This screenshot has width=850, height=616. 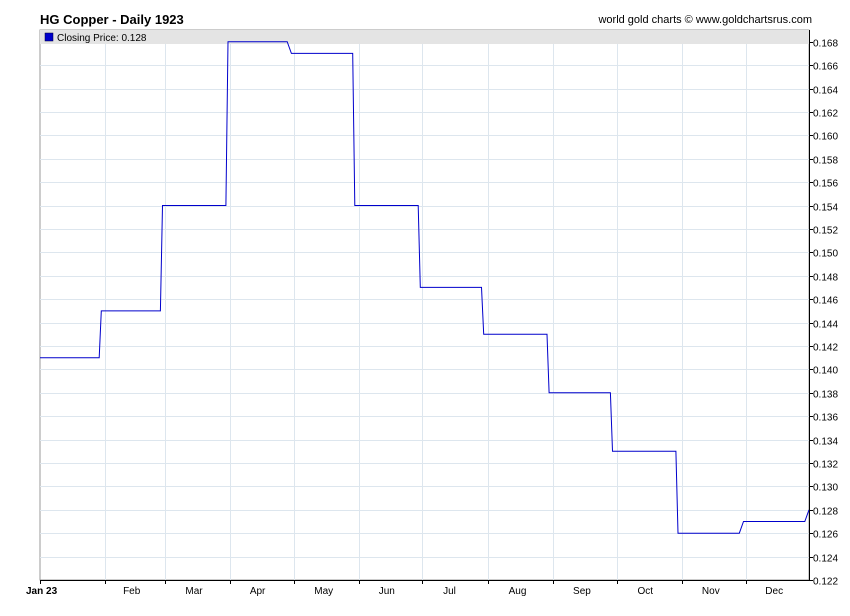 I want to click on y-tick-label: 0.166, so click(x=825, y=67).